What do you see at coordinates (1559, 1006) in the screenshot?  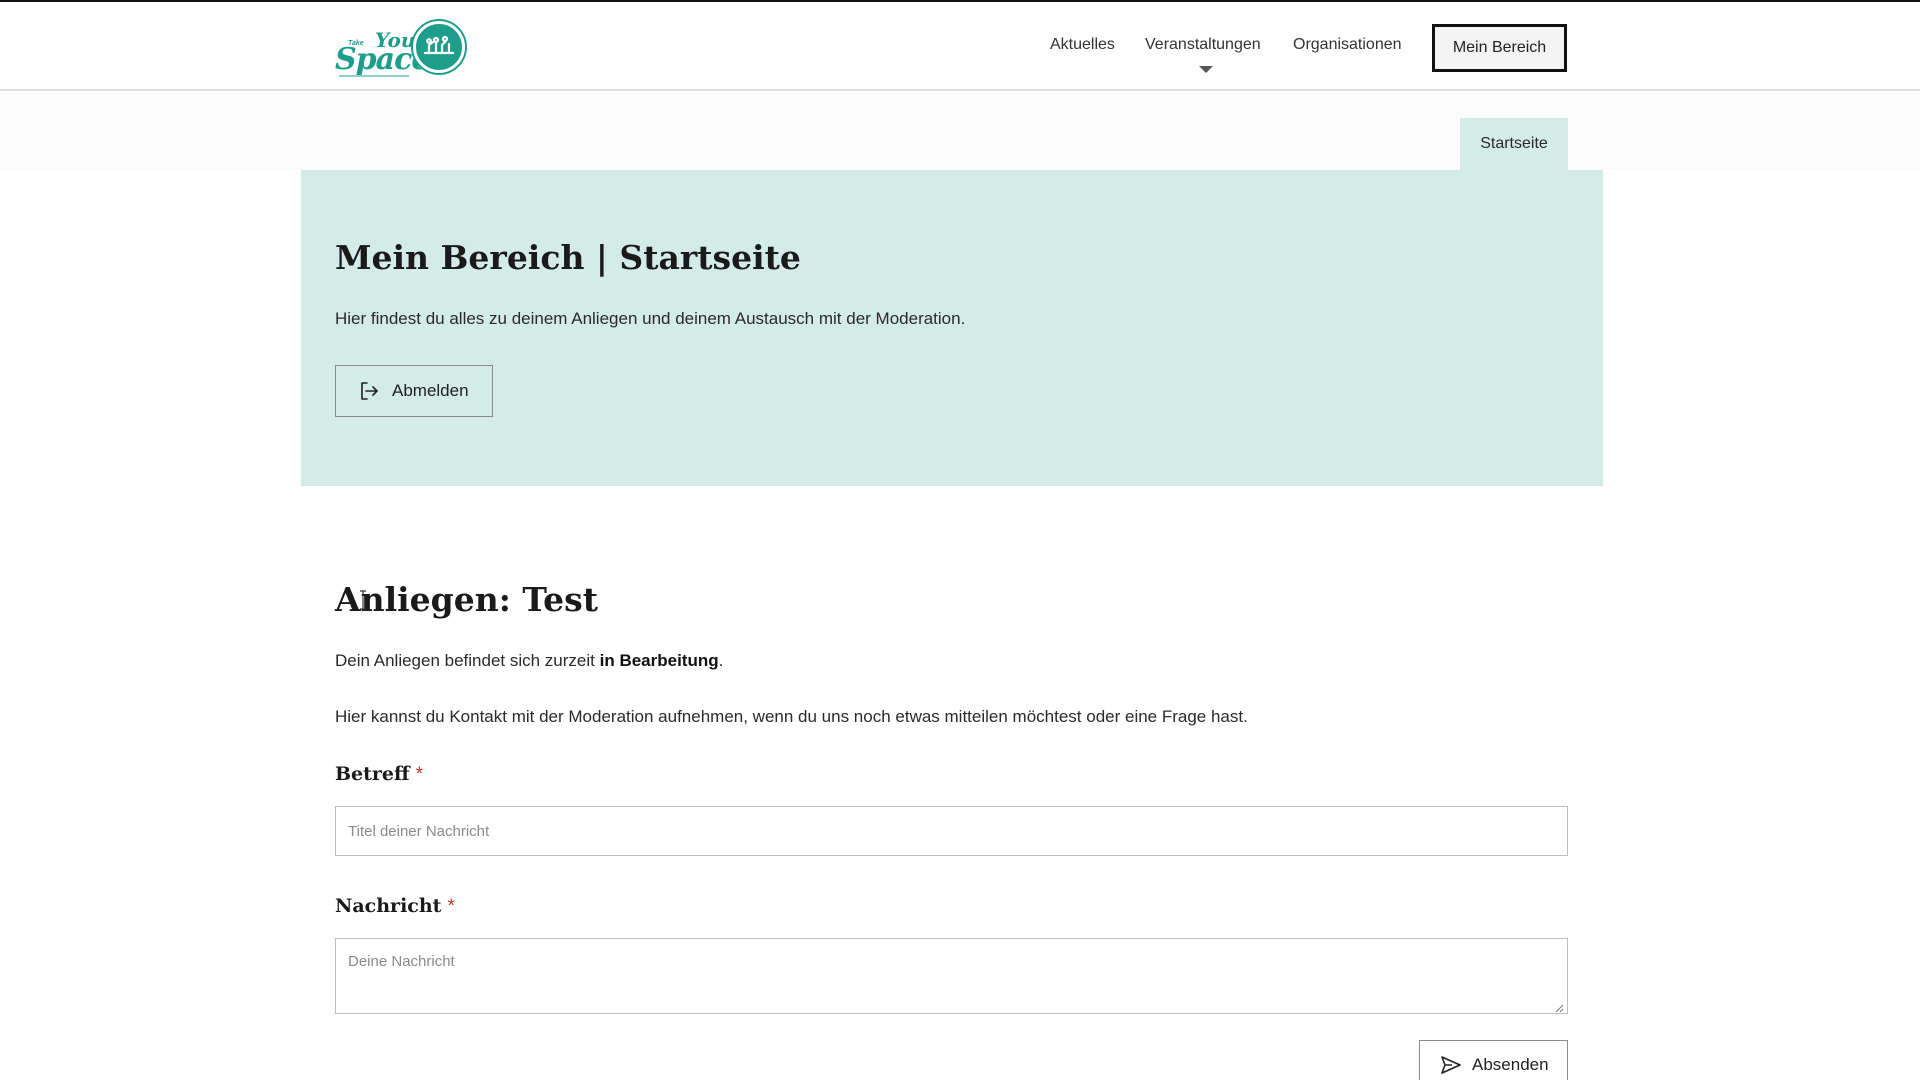 I see `resize-handle-icon` at bounding box center [1559, 1006].